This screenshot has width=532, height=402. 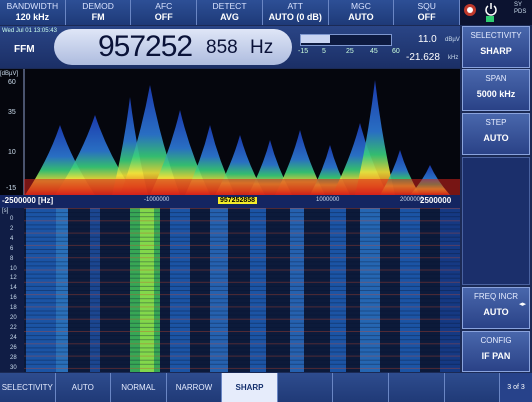 What do you see at coordinates (13, 327) in the screenshot?
I see `wf-tick: 22` at bounding box center [13, 327].